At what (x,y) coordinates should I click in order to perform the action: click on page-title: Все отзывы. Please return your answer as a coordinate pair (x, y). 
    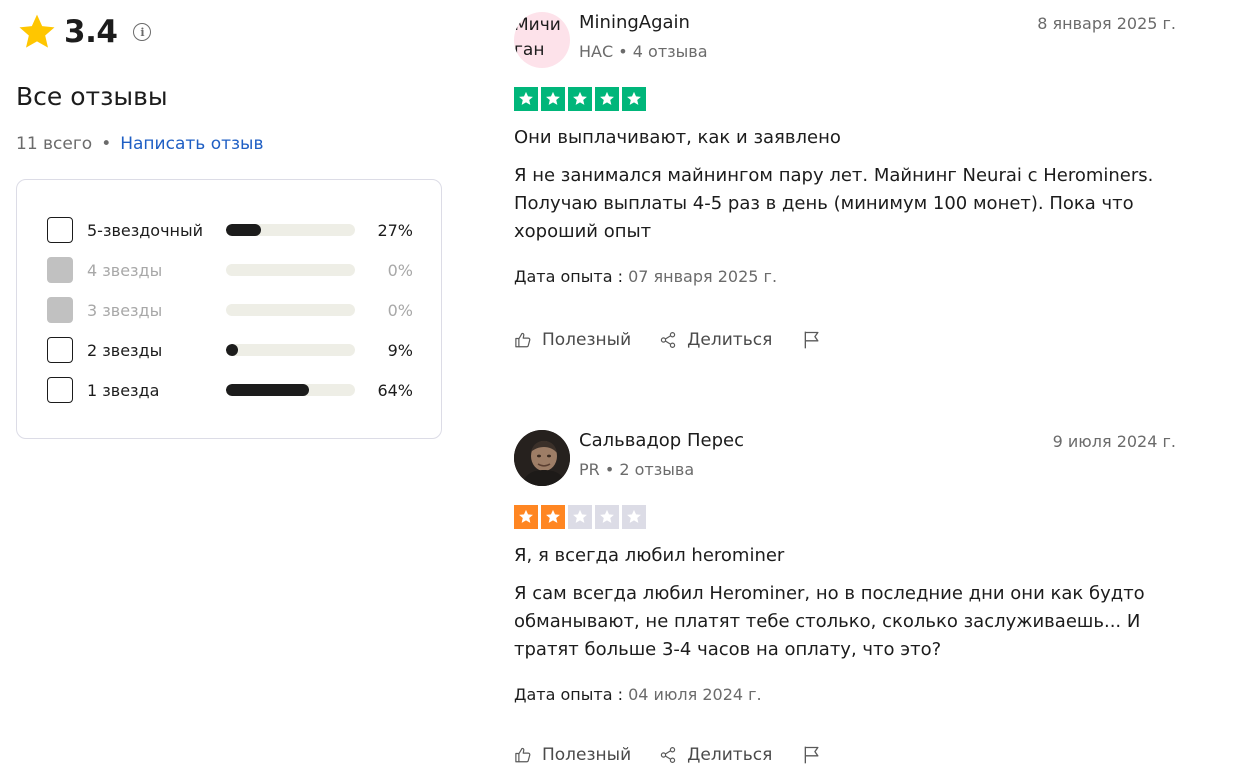
    Looking at the image, I should click on (92, 96).